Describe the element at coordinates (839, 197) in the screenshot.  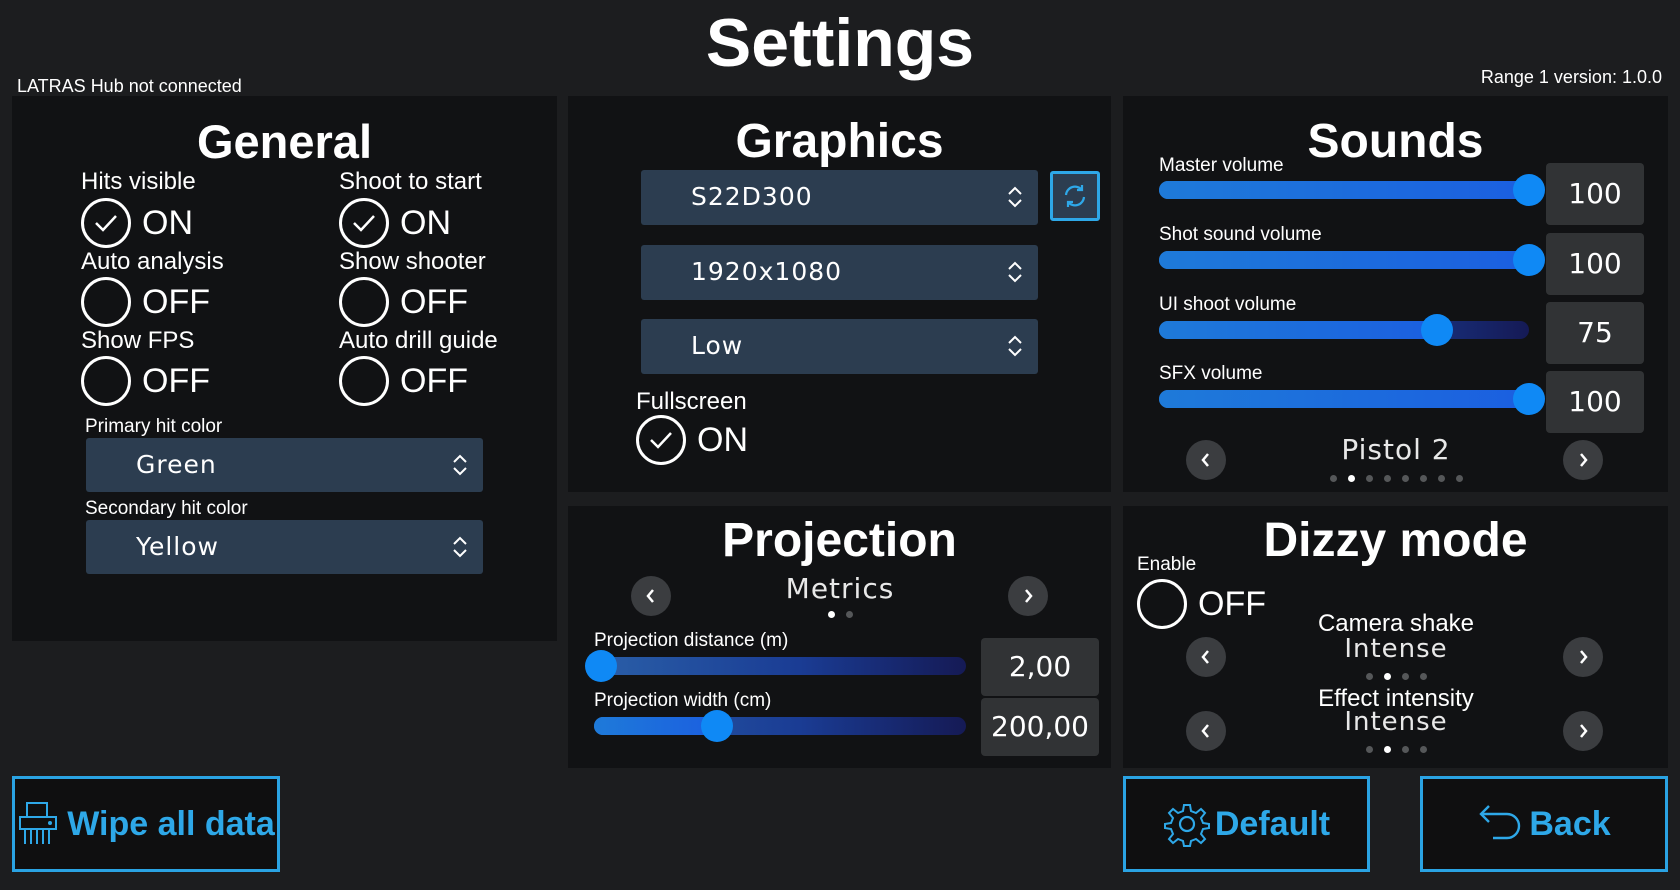
I see `display-select: S22D300` at that location.